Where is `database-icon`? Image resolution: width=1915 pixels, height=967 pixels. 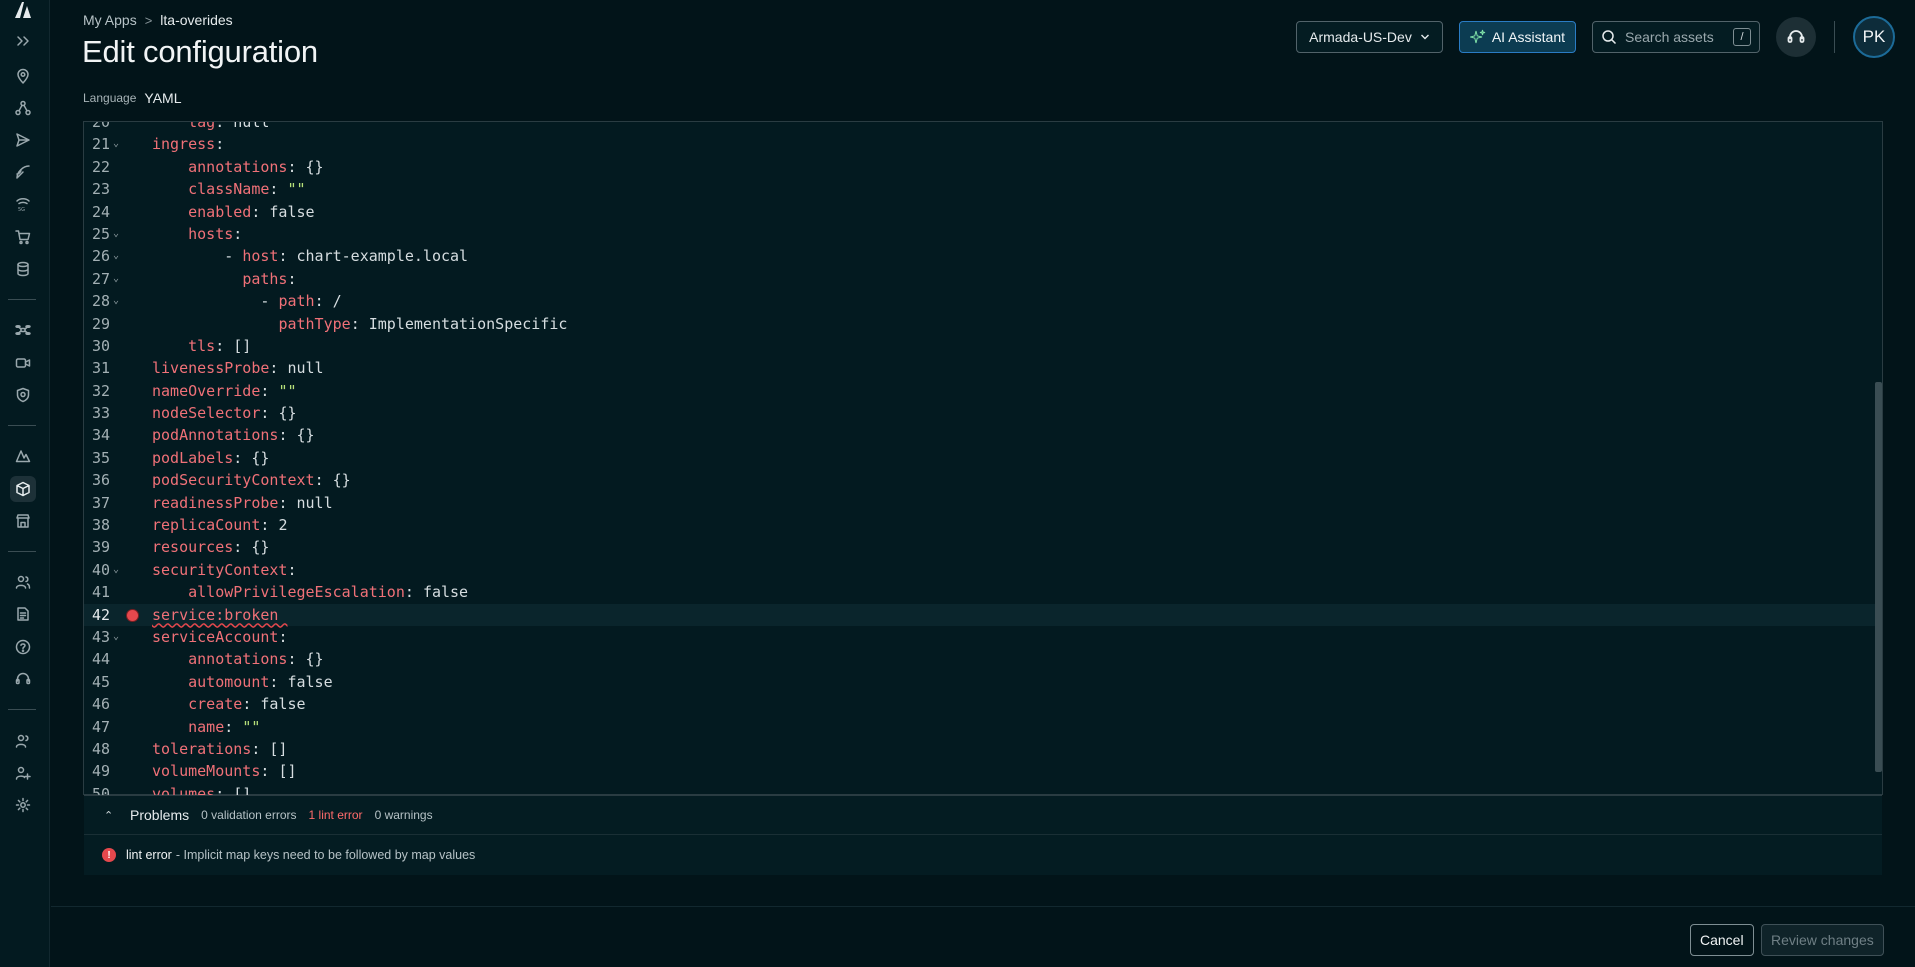 database-icon is located at coordinates (23, 269).